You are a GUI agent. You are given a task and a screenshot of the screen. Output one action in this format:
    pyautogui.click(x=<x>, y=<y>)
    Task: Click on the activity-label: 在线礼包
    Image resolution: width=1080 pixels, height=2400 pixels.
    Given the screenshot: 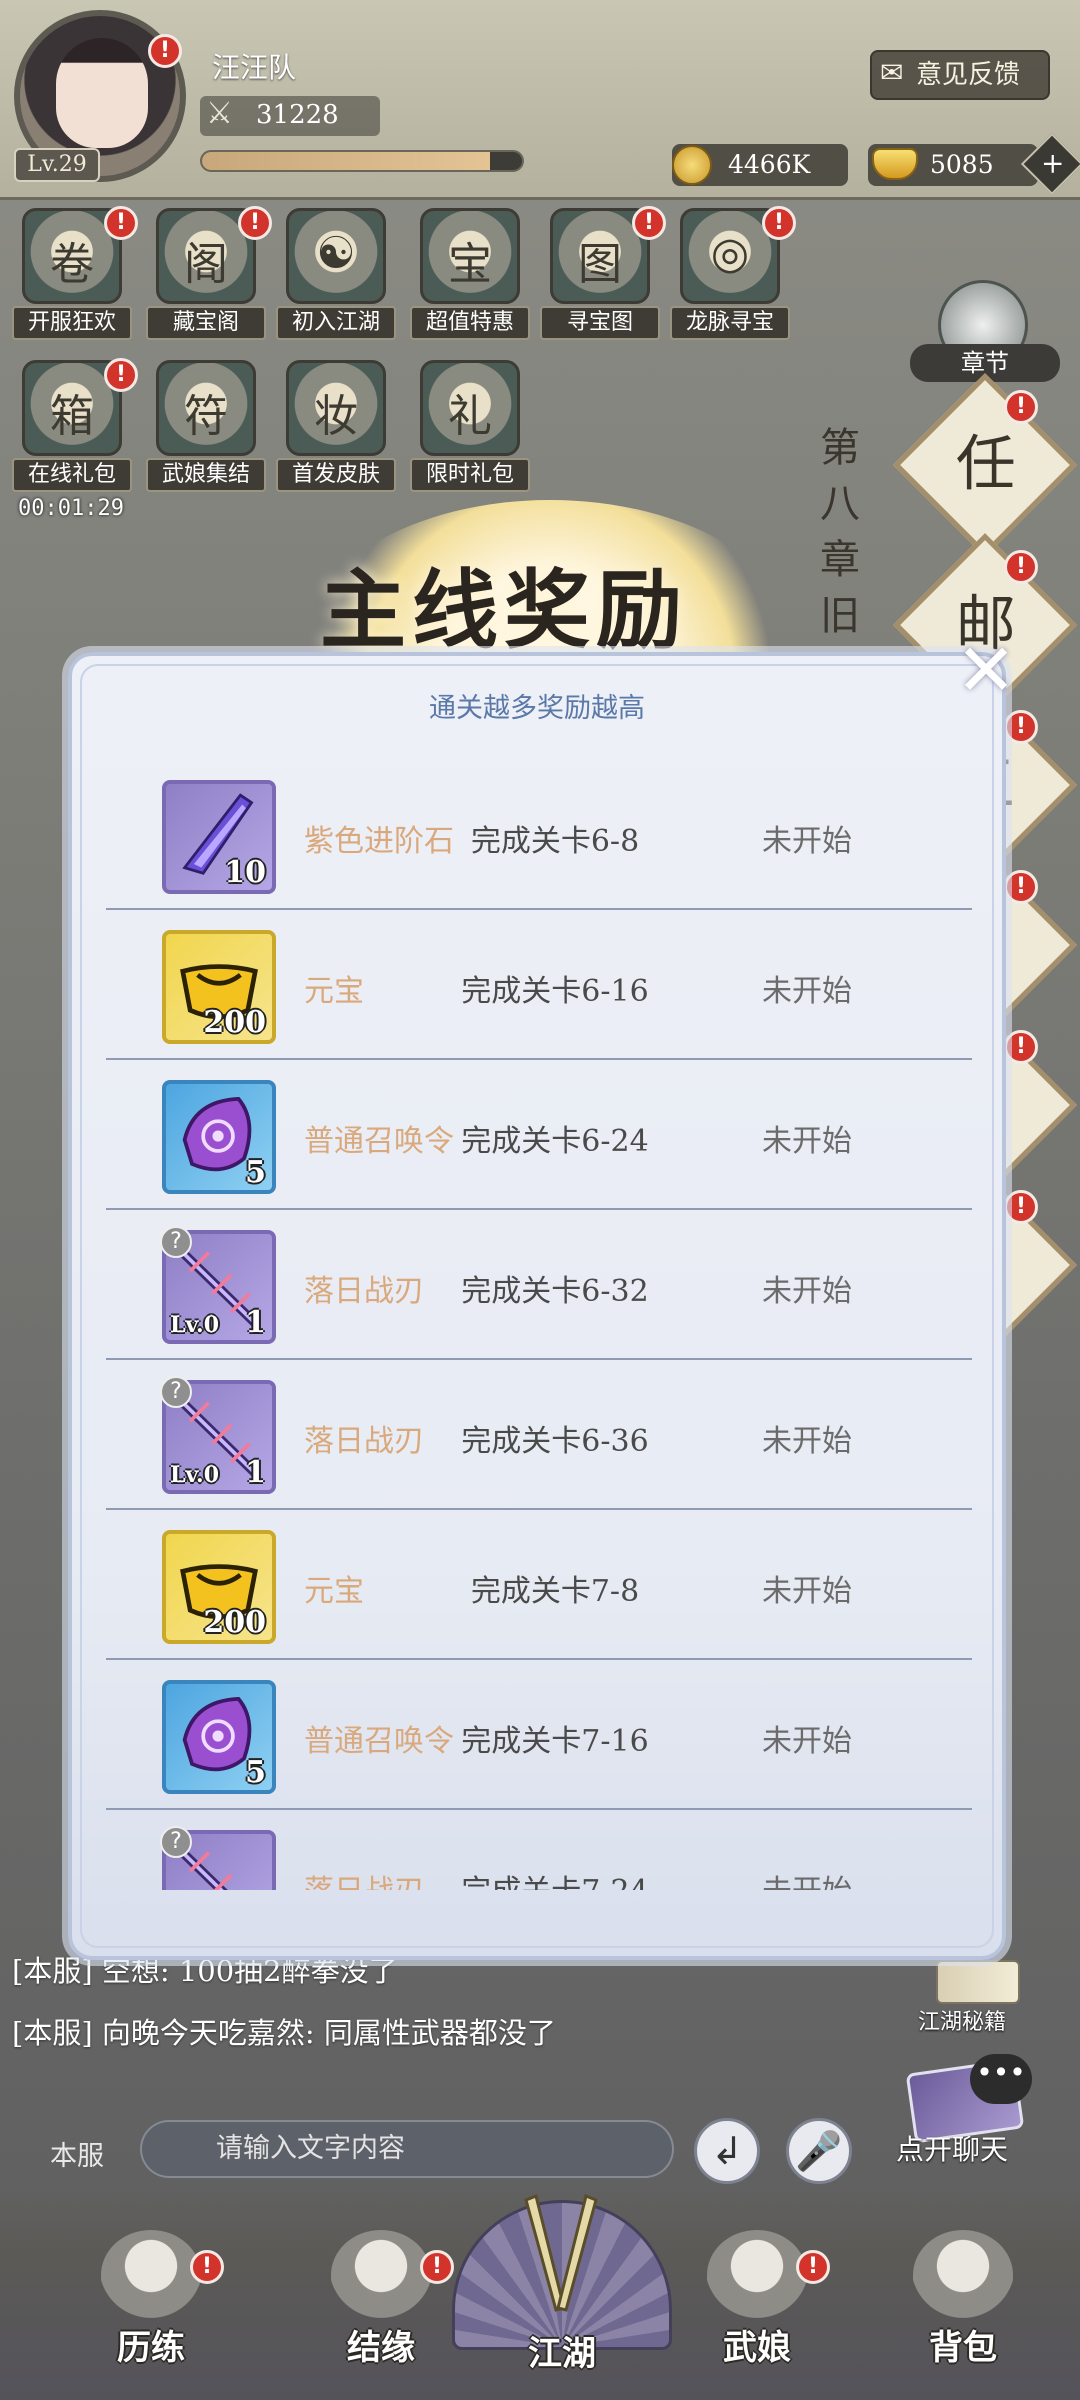 What is the action you would take?
    pyautogui.click(x=72, y=475)
    